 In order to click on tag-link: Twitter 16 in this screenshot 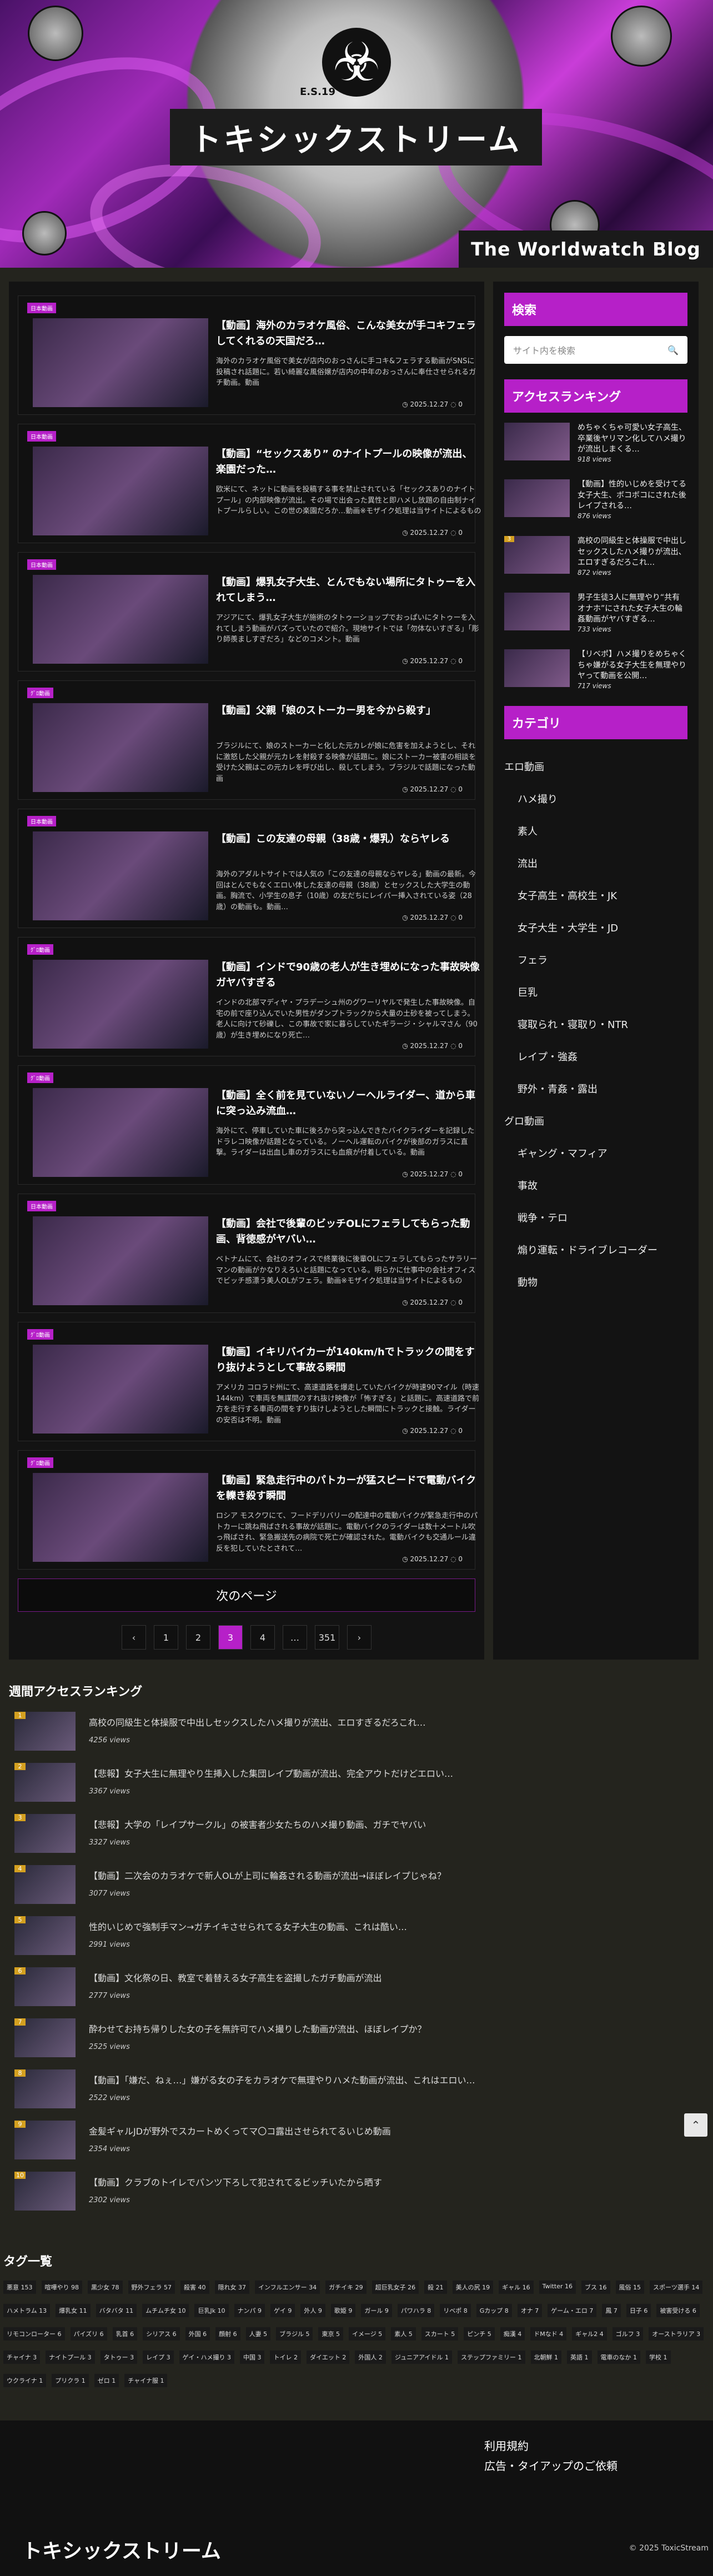, I will do `click(558, 2288)`.